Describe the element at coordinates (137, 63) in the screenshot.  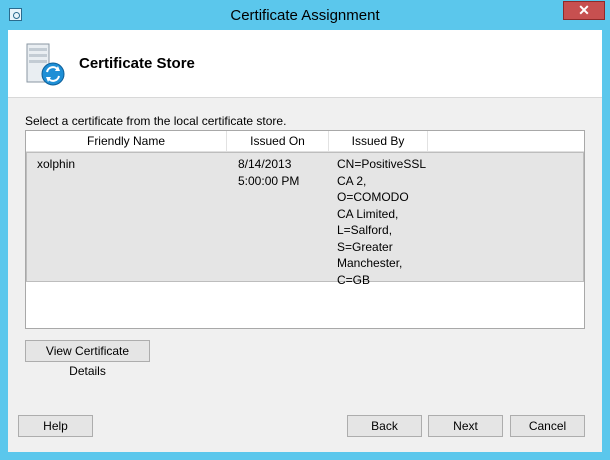
I see `header-title: Certificate Store` at that location.